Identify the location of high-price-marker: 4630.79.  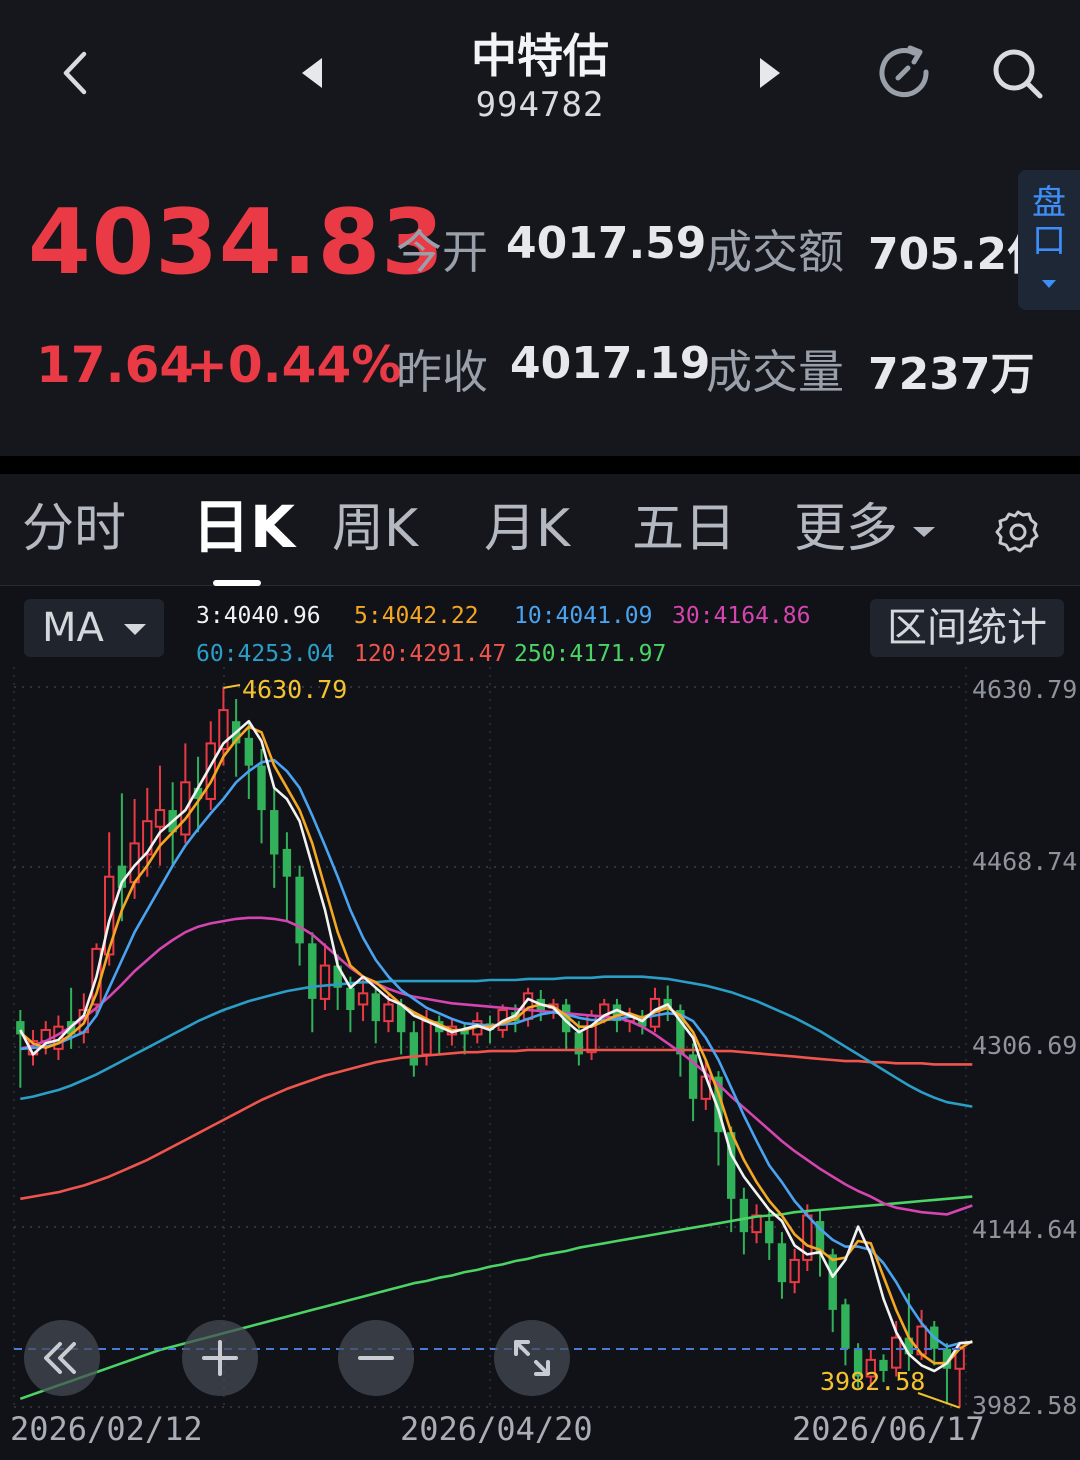
(295, 689).